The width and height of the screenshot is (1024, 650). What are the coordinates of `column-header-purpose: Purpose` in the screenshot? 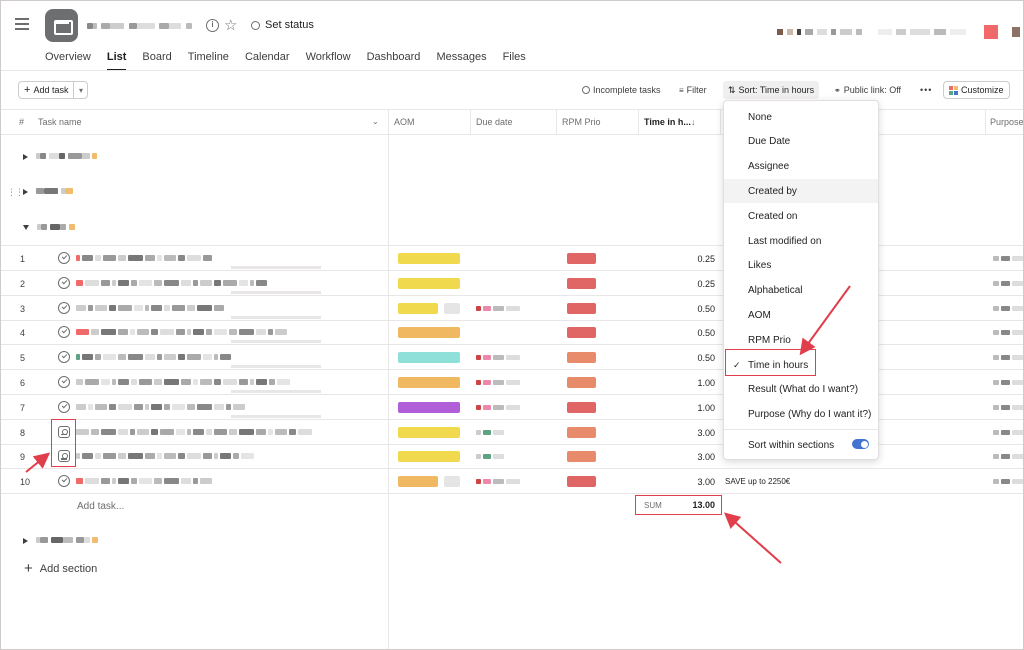 It's located at (1006, 122).